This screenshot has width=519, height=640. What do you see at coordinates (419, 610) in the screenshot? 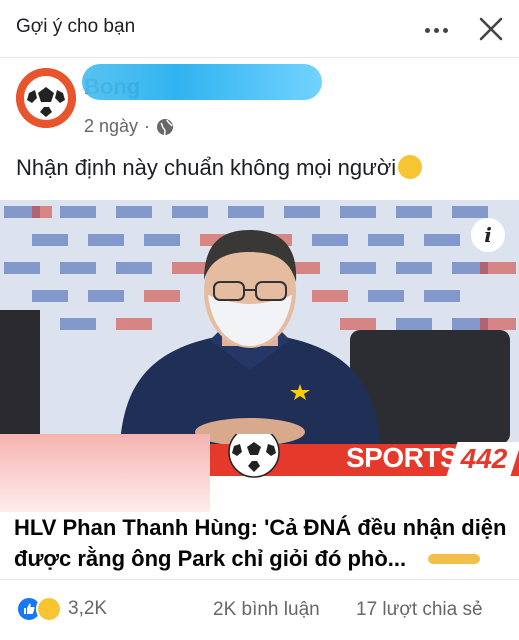
I see `shares-count: 17 lượt chia sẻ` at bounding box center [419, 610].